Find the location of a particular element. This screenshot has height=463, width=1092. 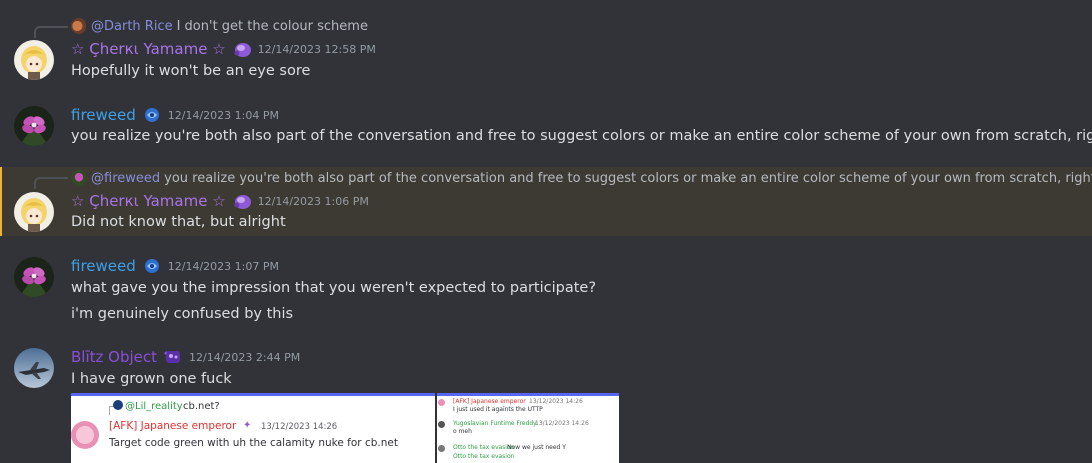

timestamp: 12/14/2023 1:06 PM is located at coordinates (313, 201).